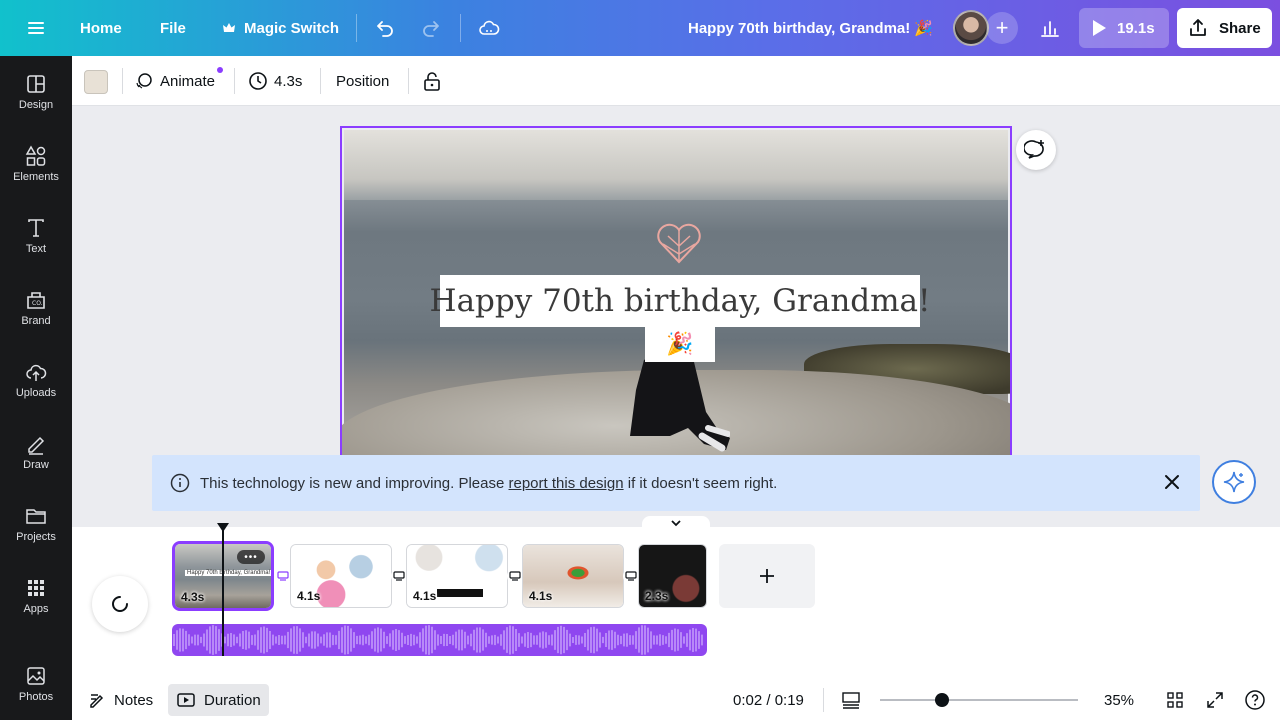 This screenshot has width=1280, height=720. I want to click on sidebar-item-design: Design, so click(36, 103).